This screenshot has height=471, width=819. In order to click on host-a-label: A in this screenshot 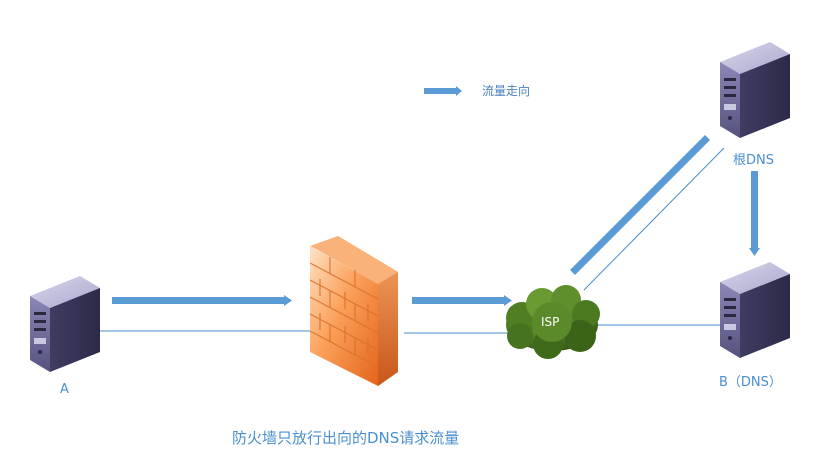, I will do `click(64, 389)`.